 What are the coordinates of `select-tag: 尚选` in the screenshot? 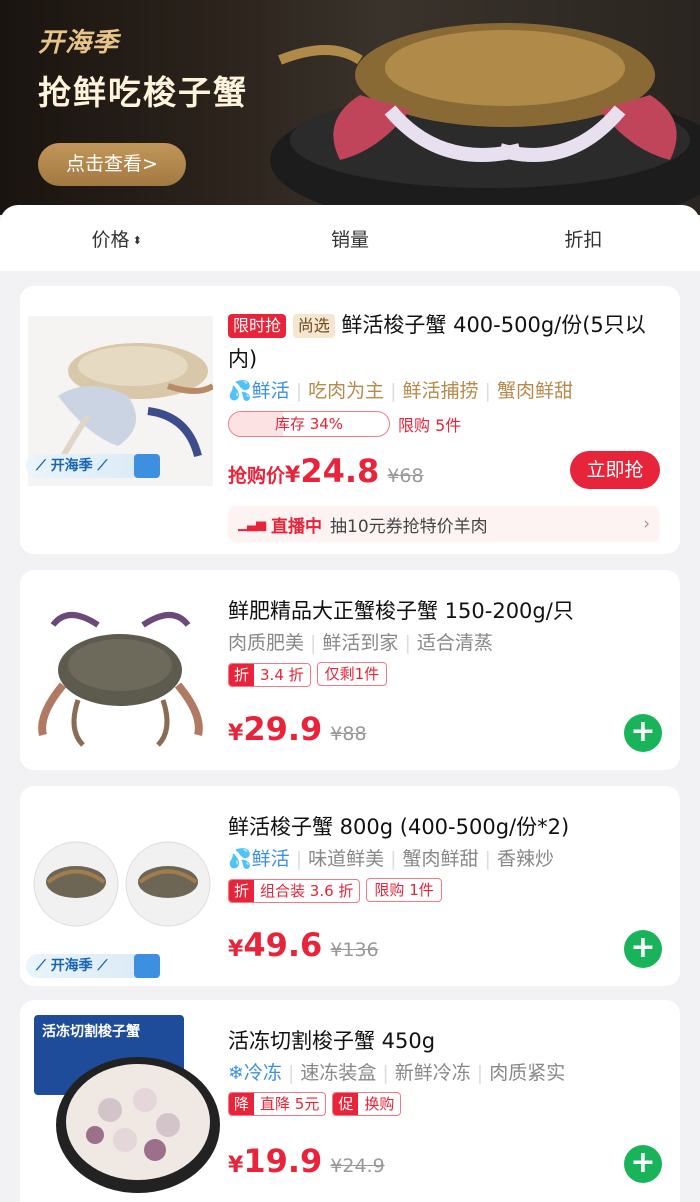 It's located at (313, 326).